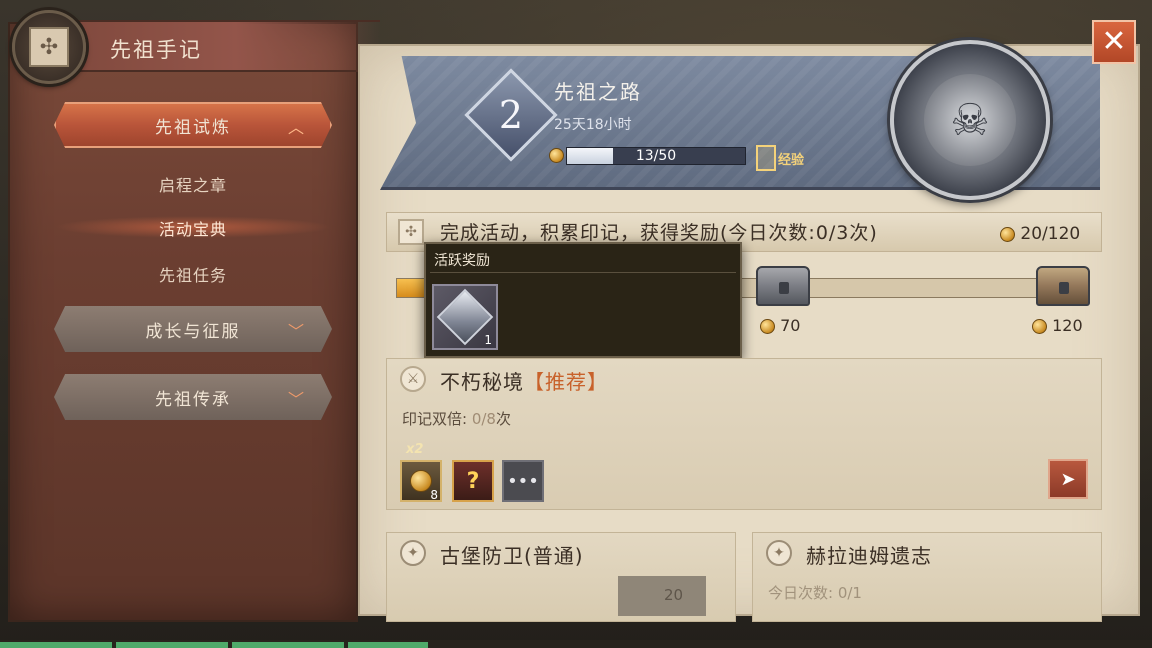 This screenshot has width=1152, height=648. I want to click on sidebar-item-growth-conquest: 成长与征服 ﹀, so click(193, 329).